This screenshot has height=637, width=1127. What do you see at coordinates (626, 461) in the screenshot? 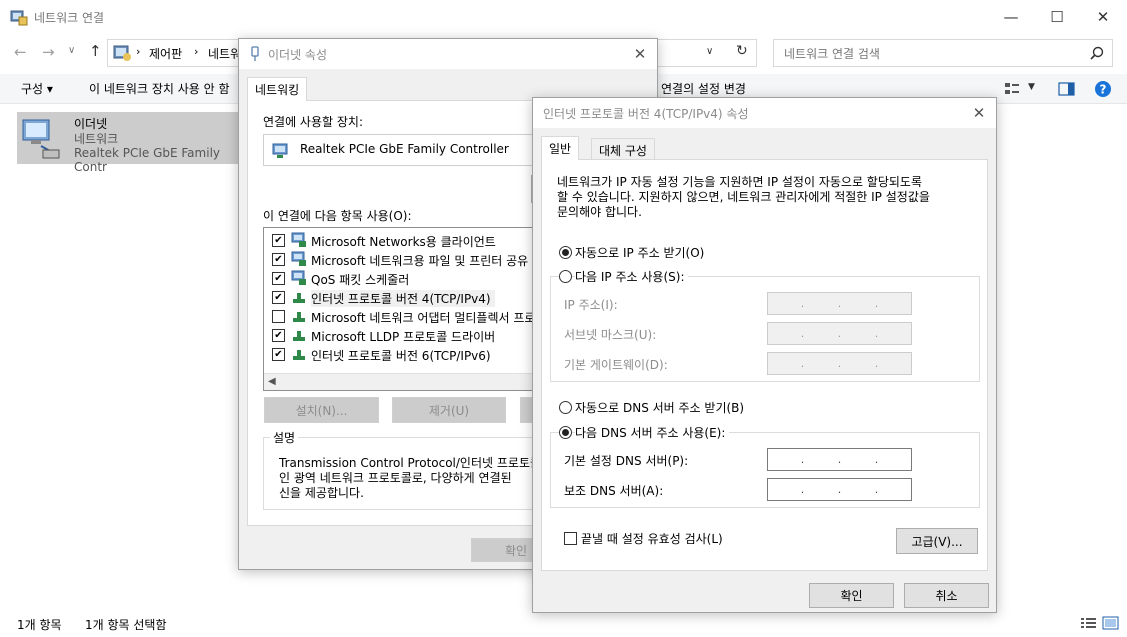
I see `preferred-dns-label: 기본 설정 DNS 서버(P):` at bounding box center [626, 461].